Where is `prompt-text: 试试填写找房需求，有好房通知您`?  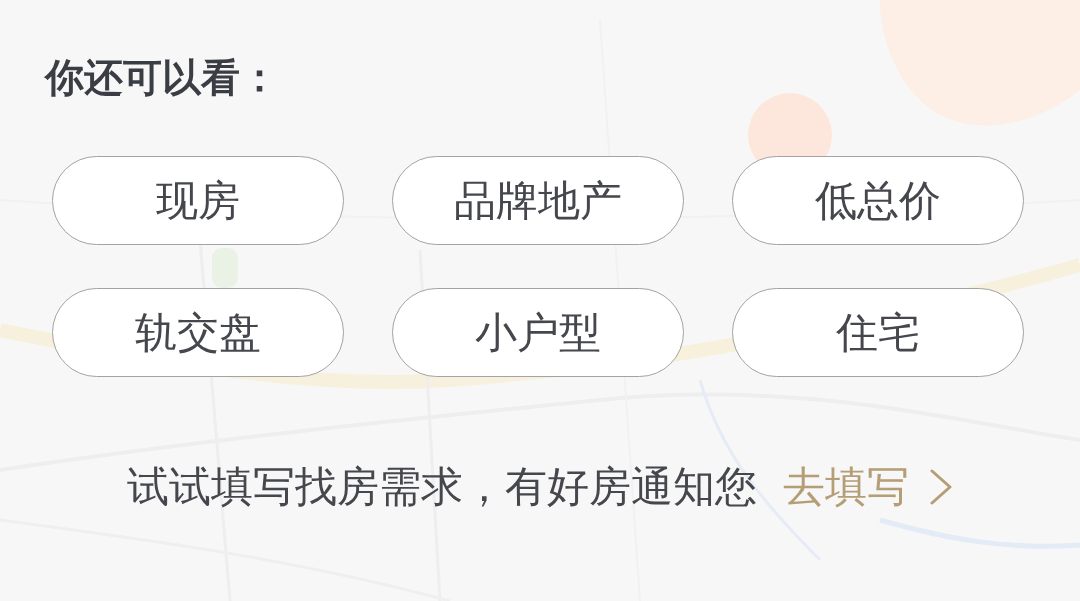 prompt-text: 试试填写找房需求，有好房通知您 is located at coordinates (442, 487).